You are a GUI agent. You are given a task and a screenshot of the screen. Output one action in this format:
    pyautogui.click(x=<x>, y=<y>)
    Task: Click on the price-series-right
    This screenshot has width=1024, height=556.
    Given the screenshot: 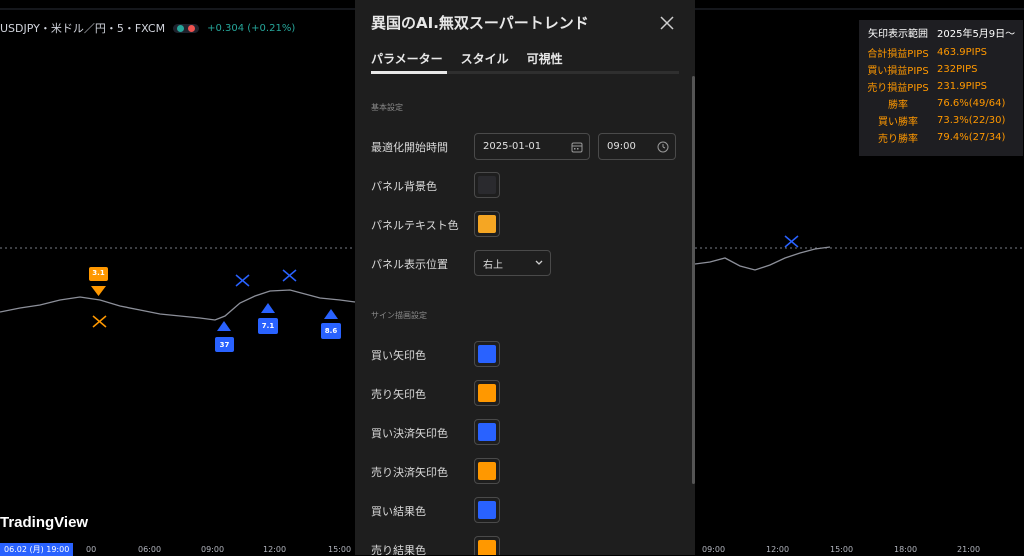 What is the action you would take?
    pyautogui.click(x=762, y=258)
    